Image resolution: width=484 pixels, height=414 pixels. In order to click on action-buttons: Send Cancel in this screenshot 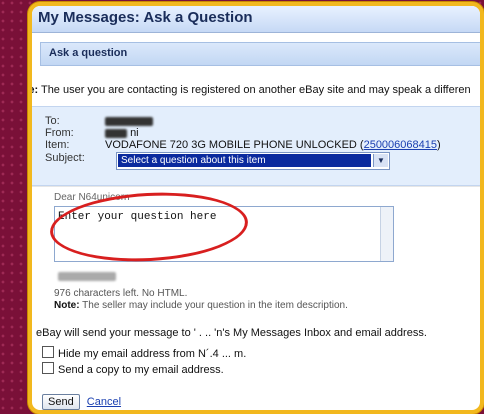, I will do `click(81, 402)`.